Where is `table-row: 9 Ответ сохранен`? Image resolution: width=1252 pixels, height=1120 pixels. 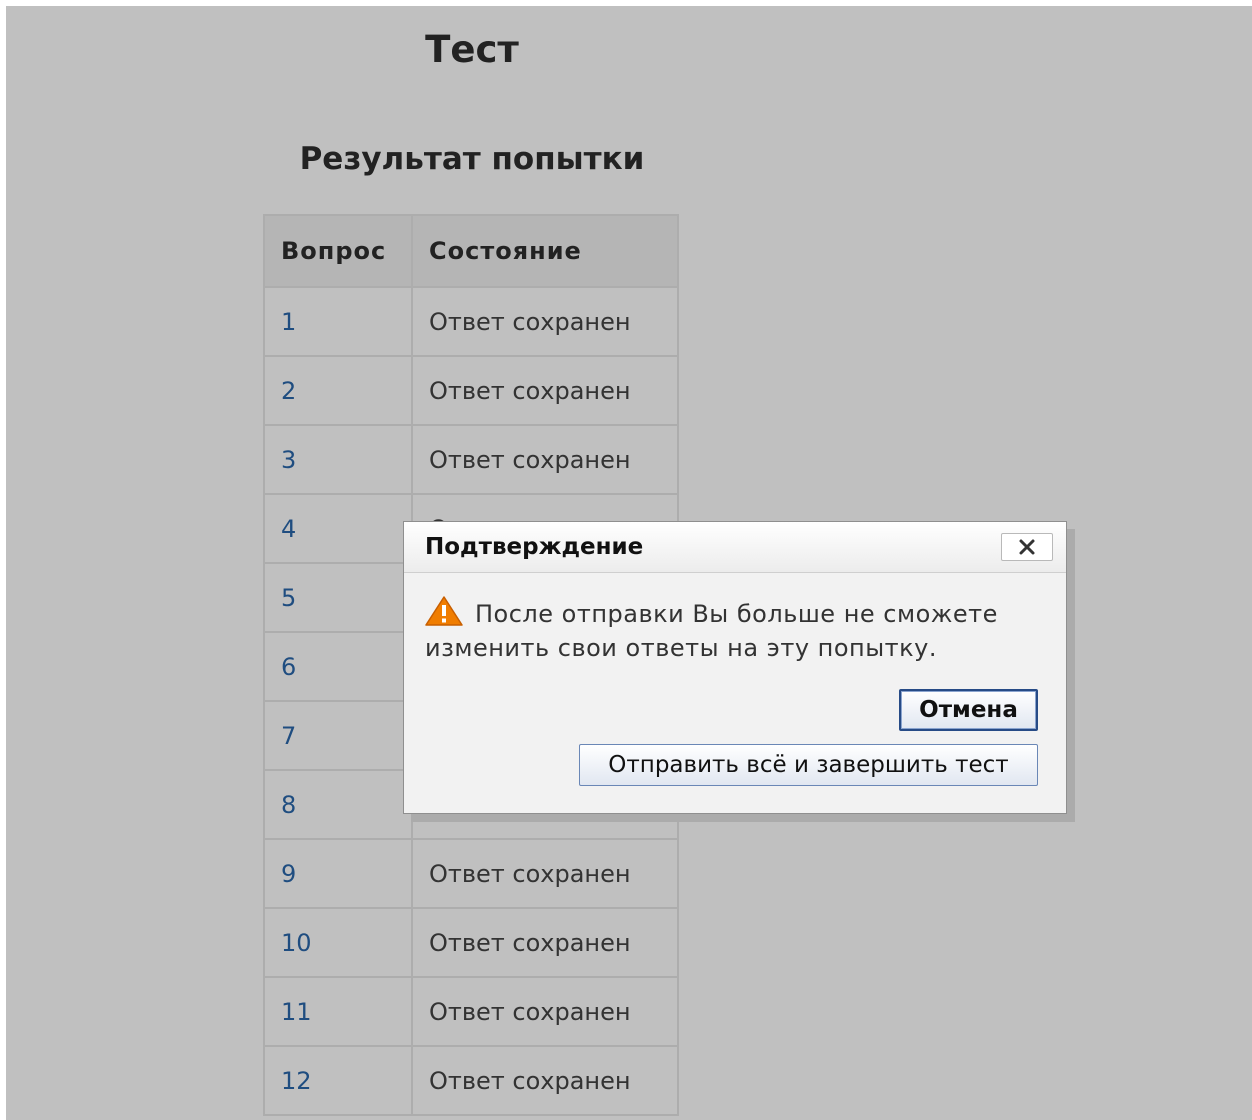
table-row: 9 Ответ сохранен is located at coordinates (471, 873).